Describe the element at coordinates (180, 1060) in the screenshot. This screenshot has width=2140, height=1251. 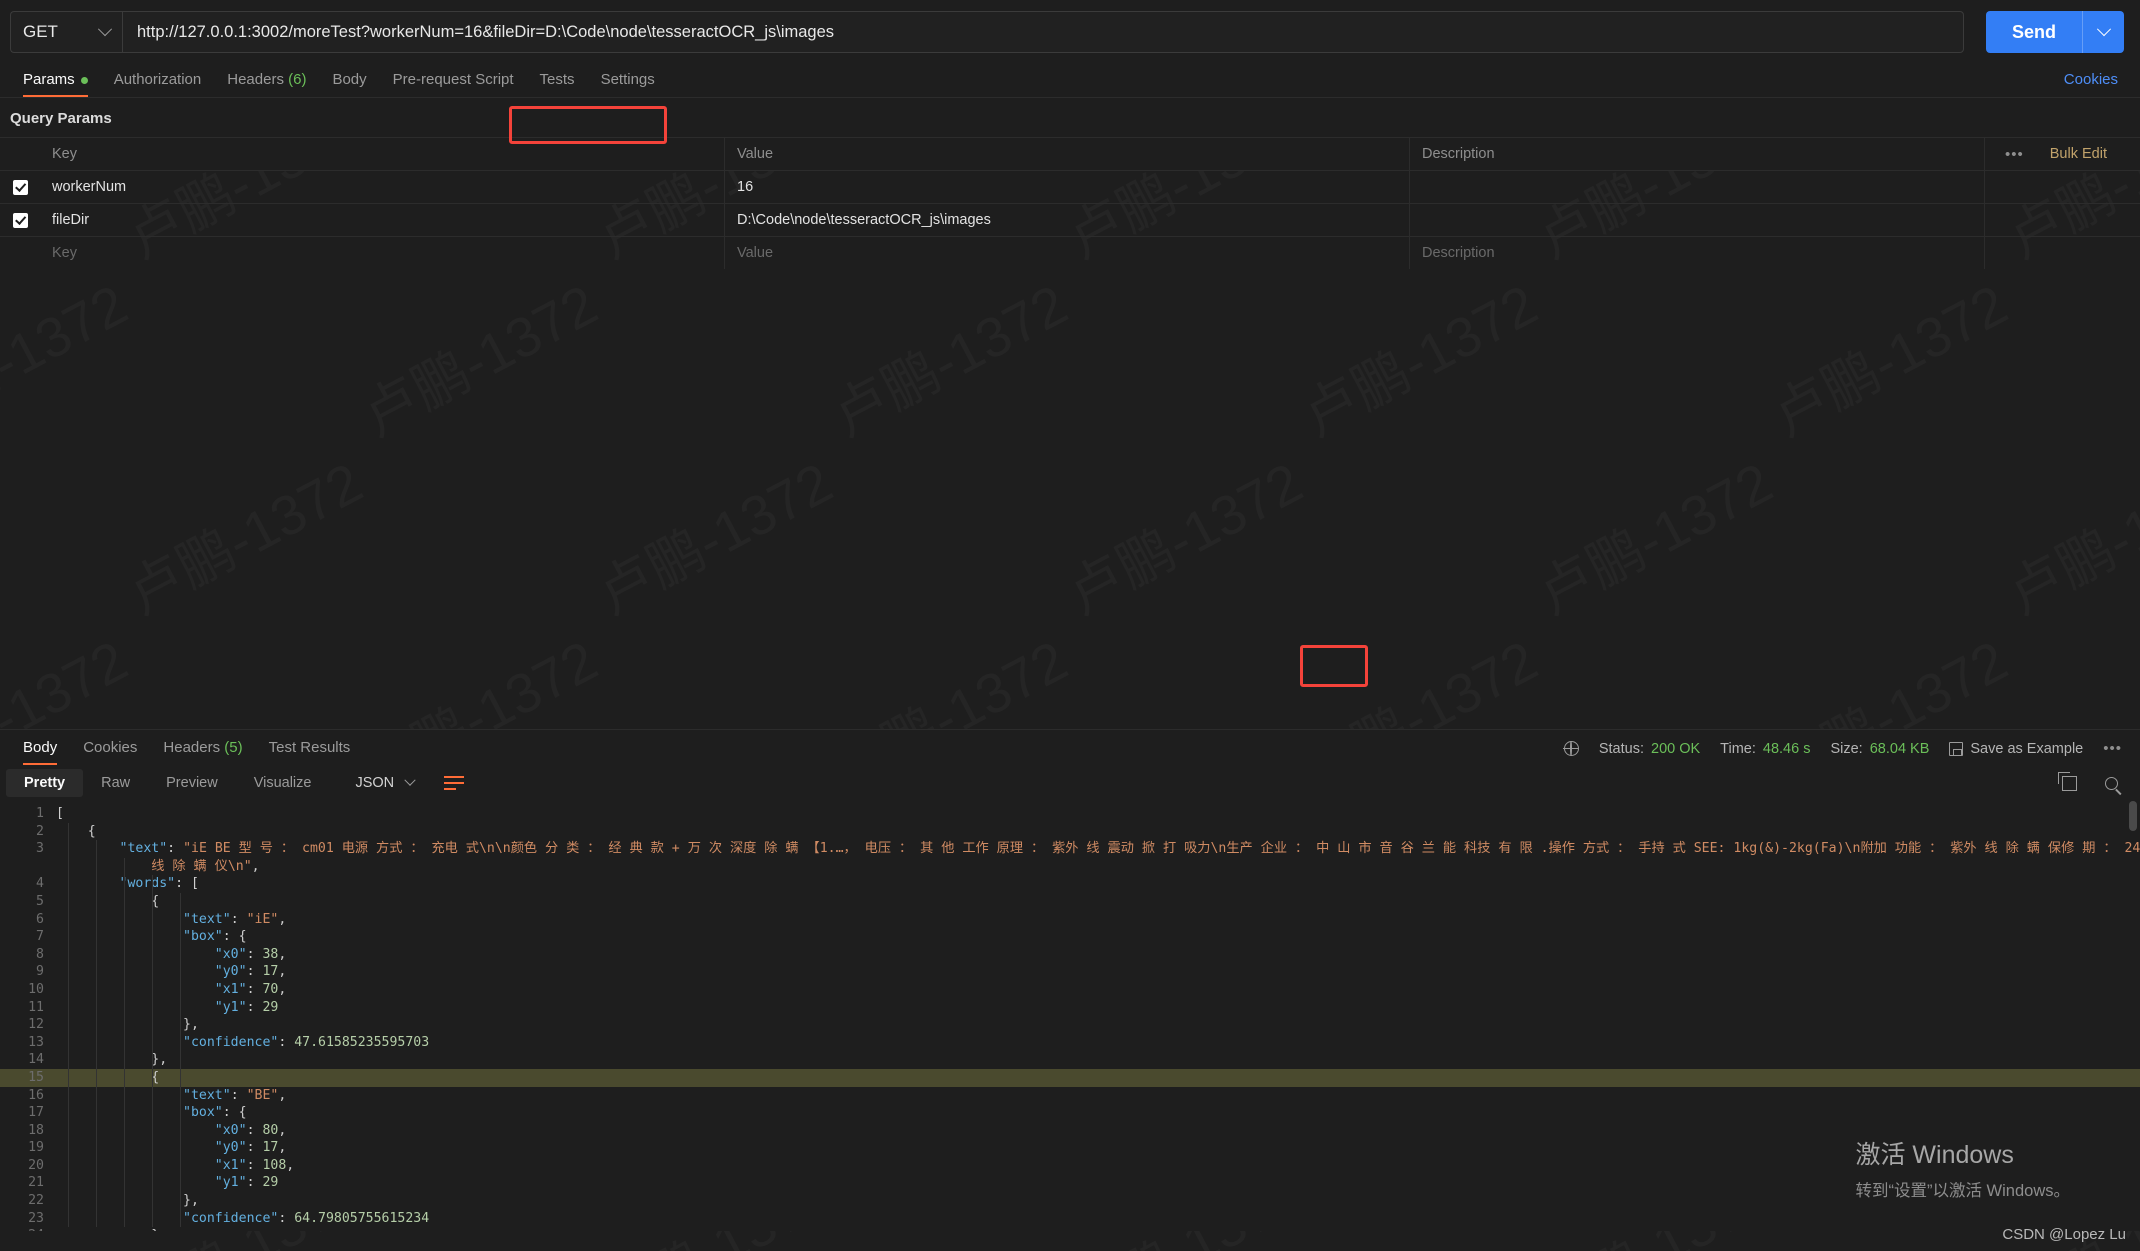
I see `indent-guide` at that location.